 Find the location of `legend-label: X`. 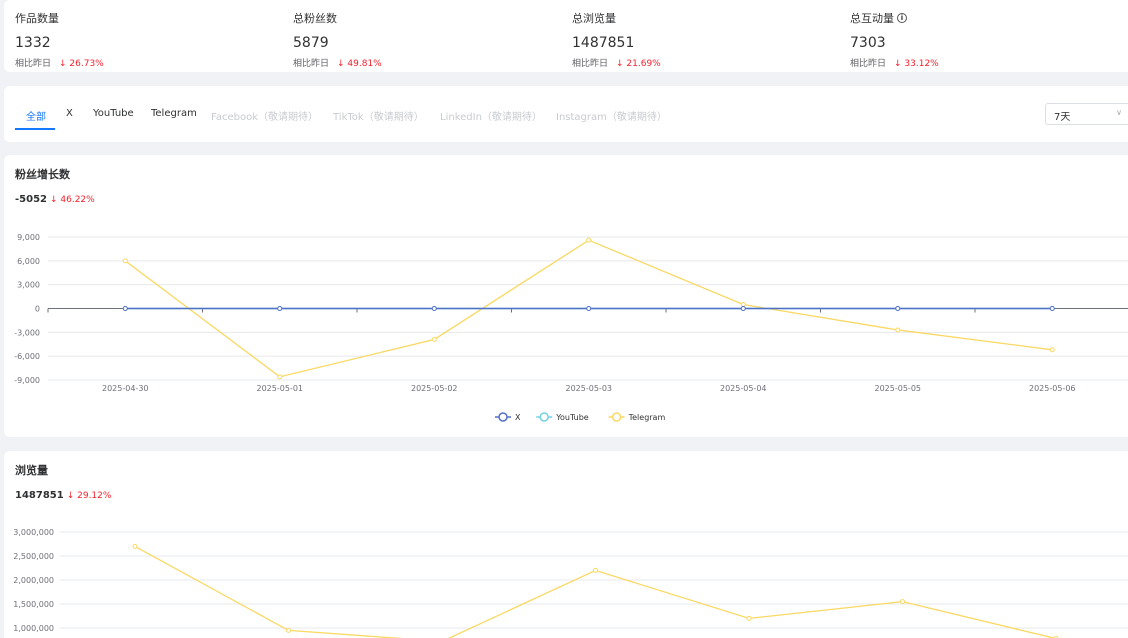

legend-label: X is located at coordinates (518, 417).